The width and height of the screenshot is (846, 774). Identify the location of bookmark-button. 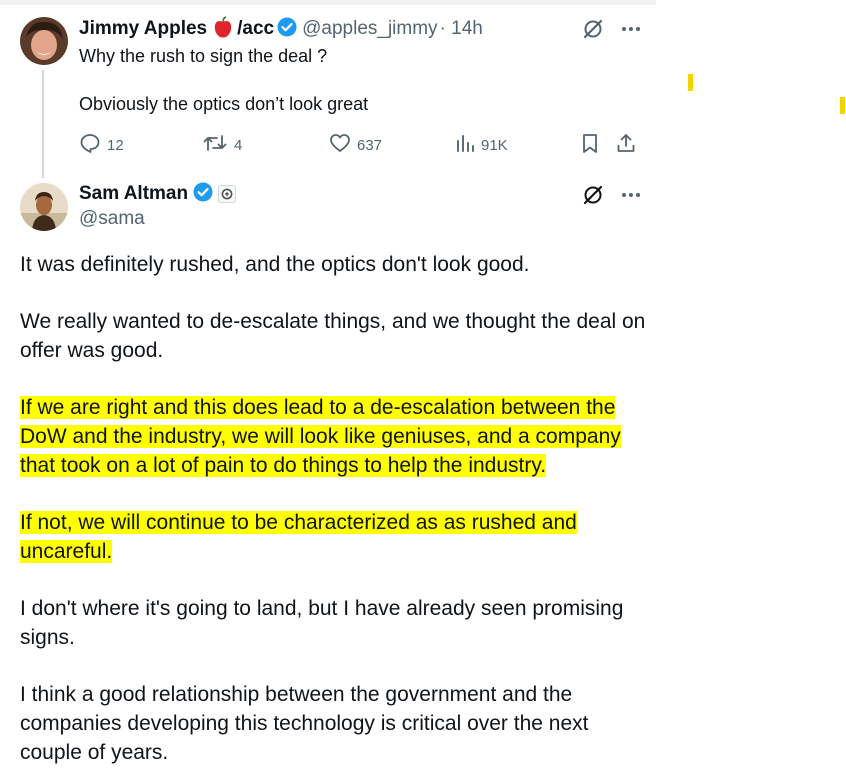
(593, 145).